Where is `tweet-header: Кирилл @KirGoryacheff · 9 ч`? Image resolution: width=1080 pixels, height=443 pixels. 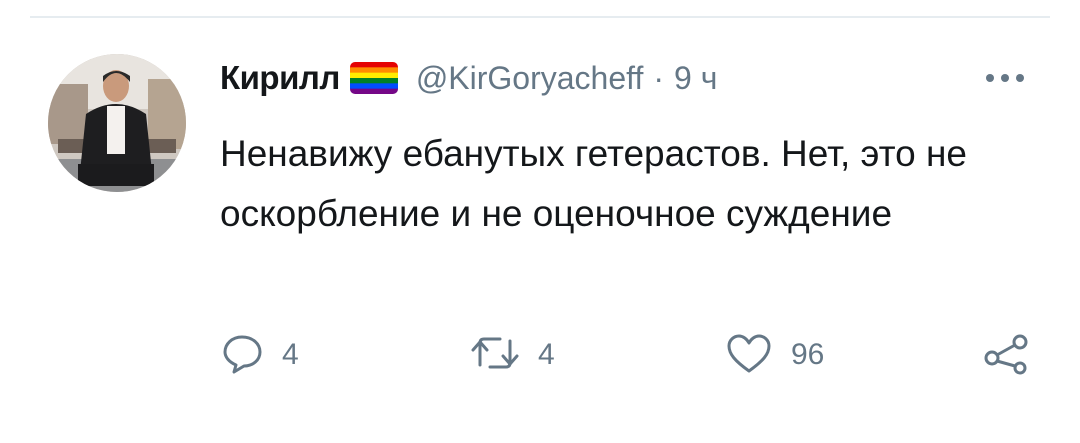 tweet-header: Кирилл @KirGoryacheff · 9 ч is located at coordinates (468, 78).